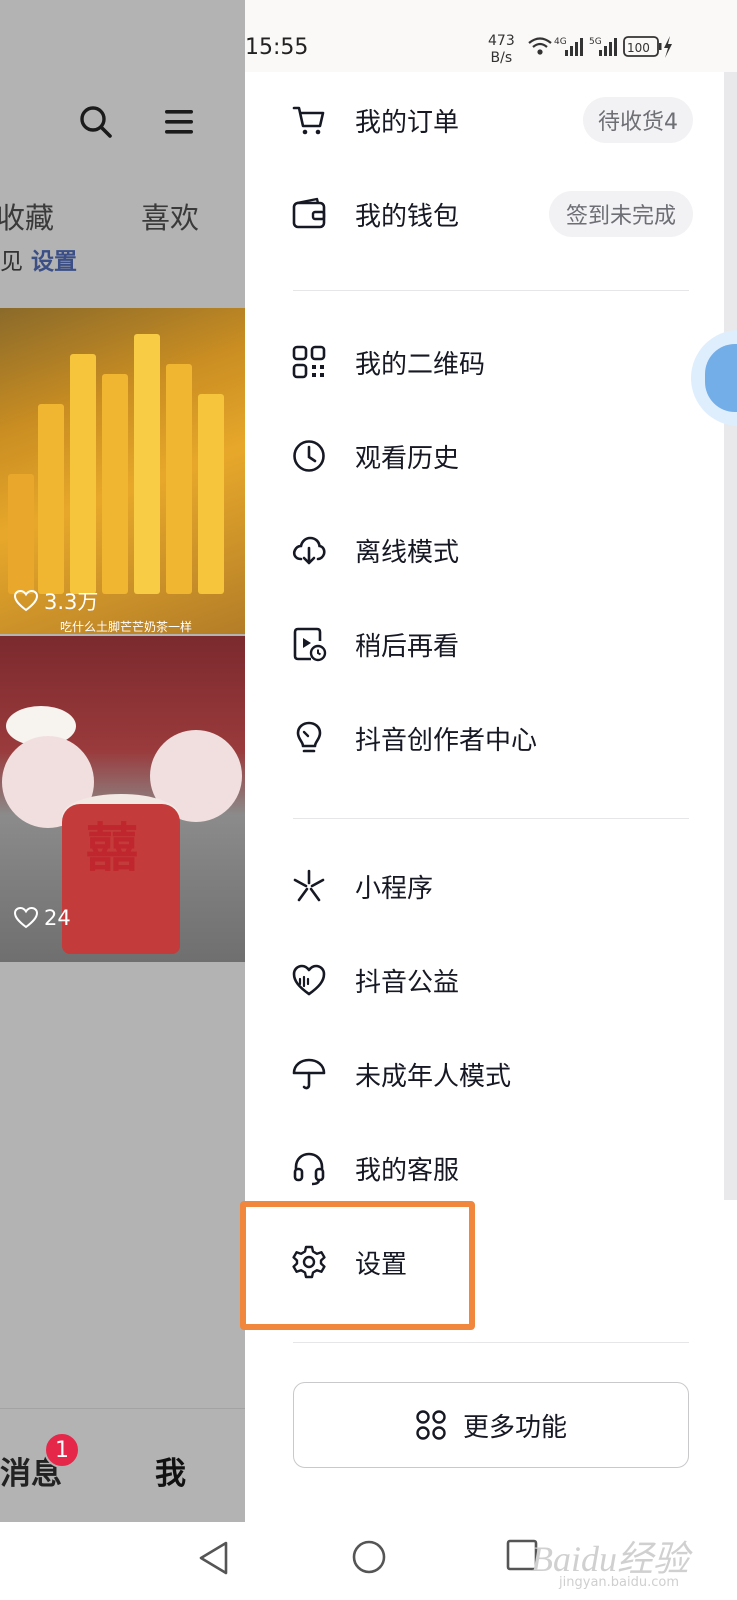 This screenshot has width=737, height=1600. What do you see at coordinates (309, 1169) in the screenshot?
I see `headset-icon` at bounding box center [309, 1169].